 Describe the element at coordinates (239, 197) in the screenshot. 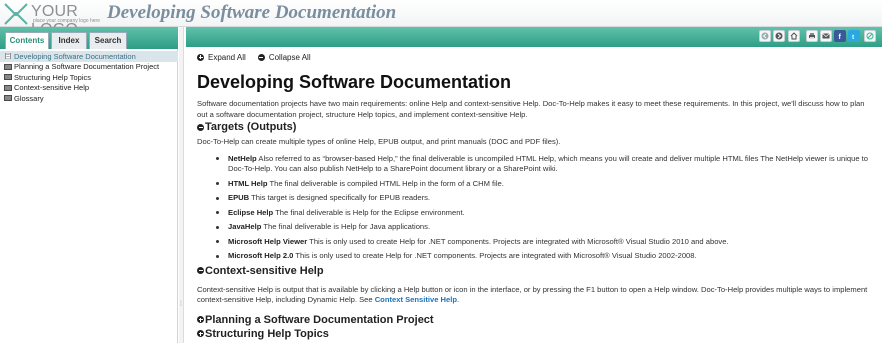

I see `target-term: EPUB` at that location.